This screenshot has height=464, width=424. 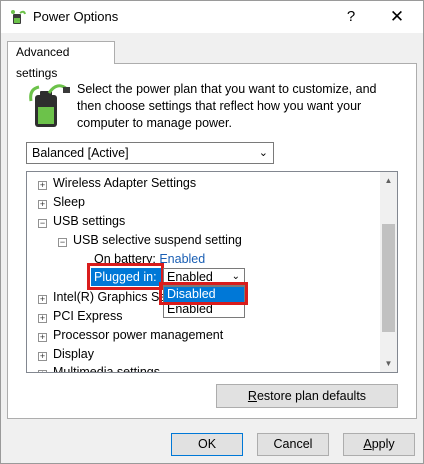 I want to click on tree-item-label: Display, so click(x=73, y=354).